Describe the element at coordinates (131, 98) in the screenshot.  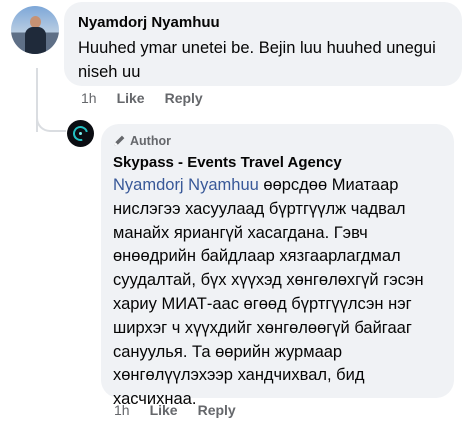
I see `like-button: Like` at that location.